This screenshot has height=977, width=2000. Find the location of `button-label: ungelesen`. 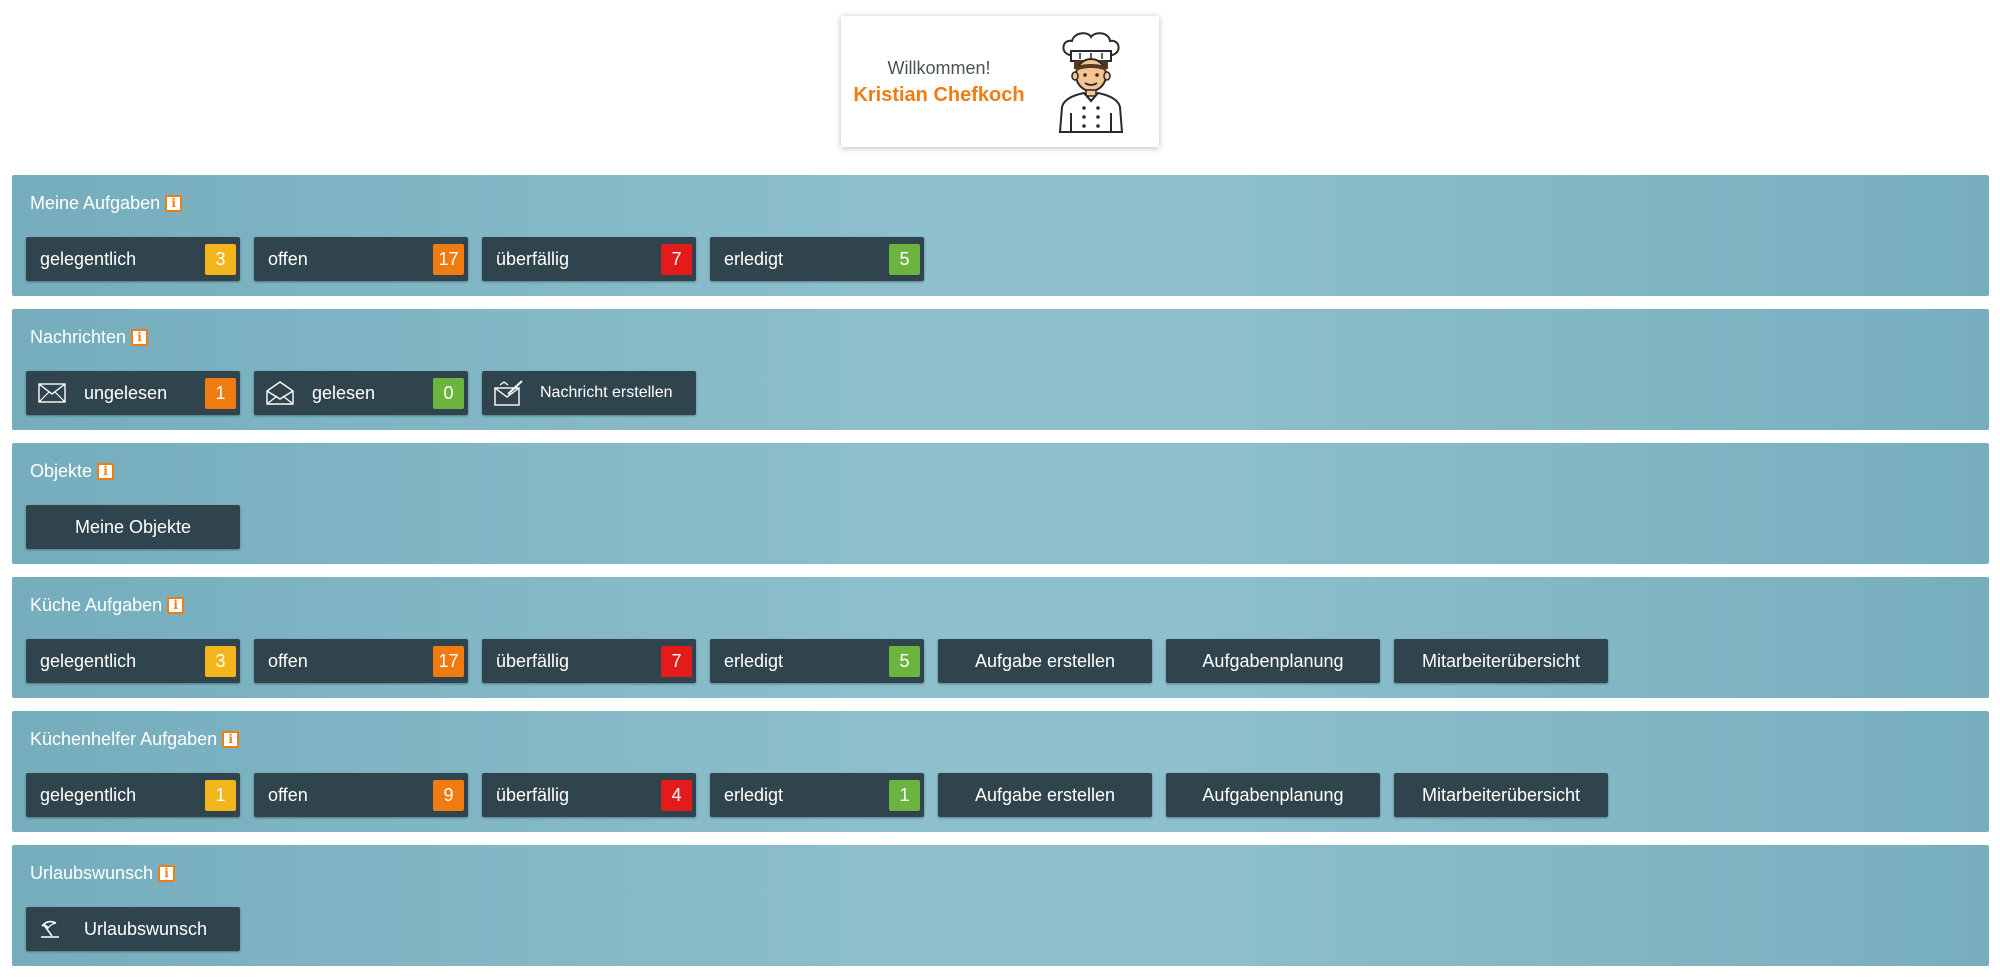

button-label: ungelesen is located at coordinates (126, 392).